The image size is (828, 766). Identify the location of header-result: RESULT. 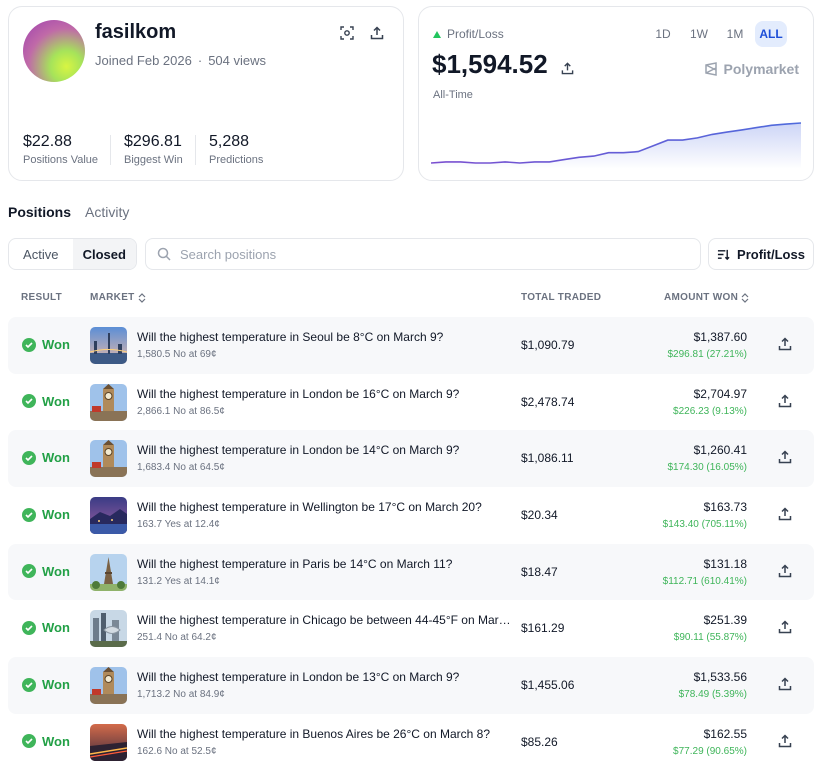
(42, 297).